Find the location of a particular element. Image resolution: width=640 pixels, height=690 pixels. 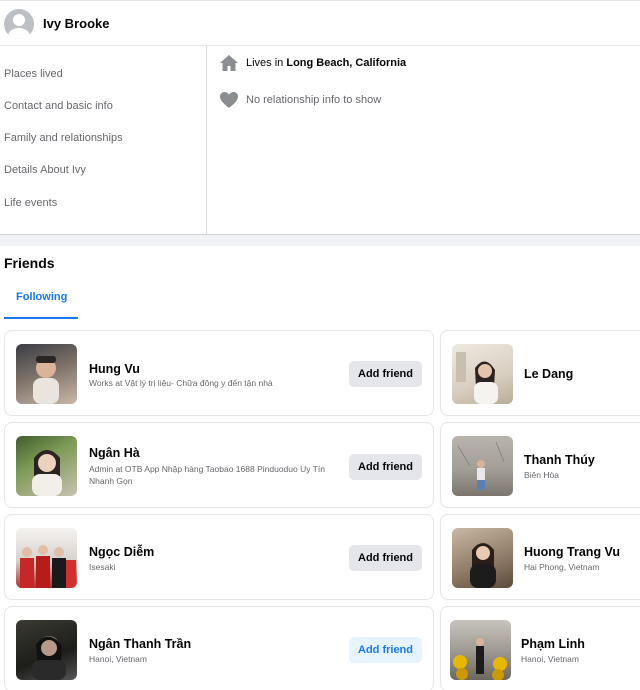

heart-icon is located at coordinates (229, 100).